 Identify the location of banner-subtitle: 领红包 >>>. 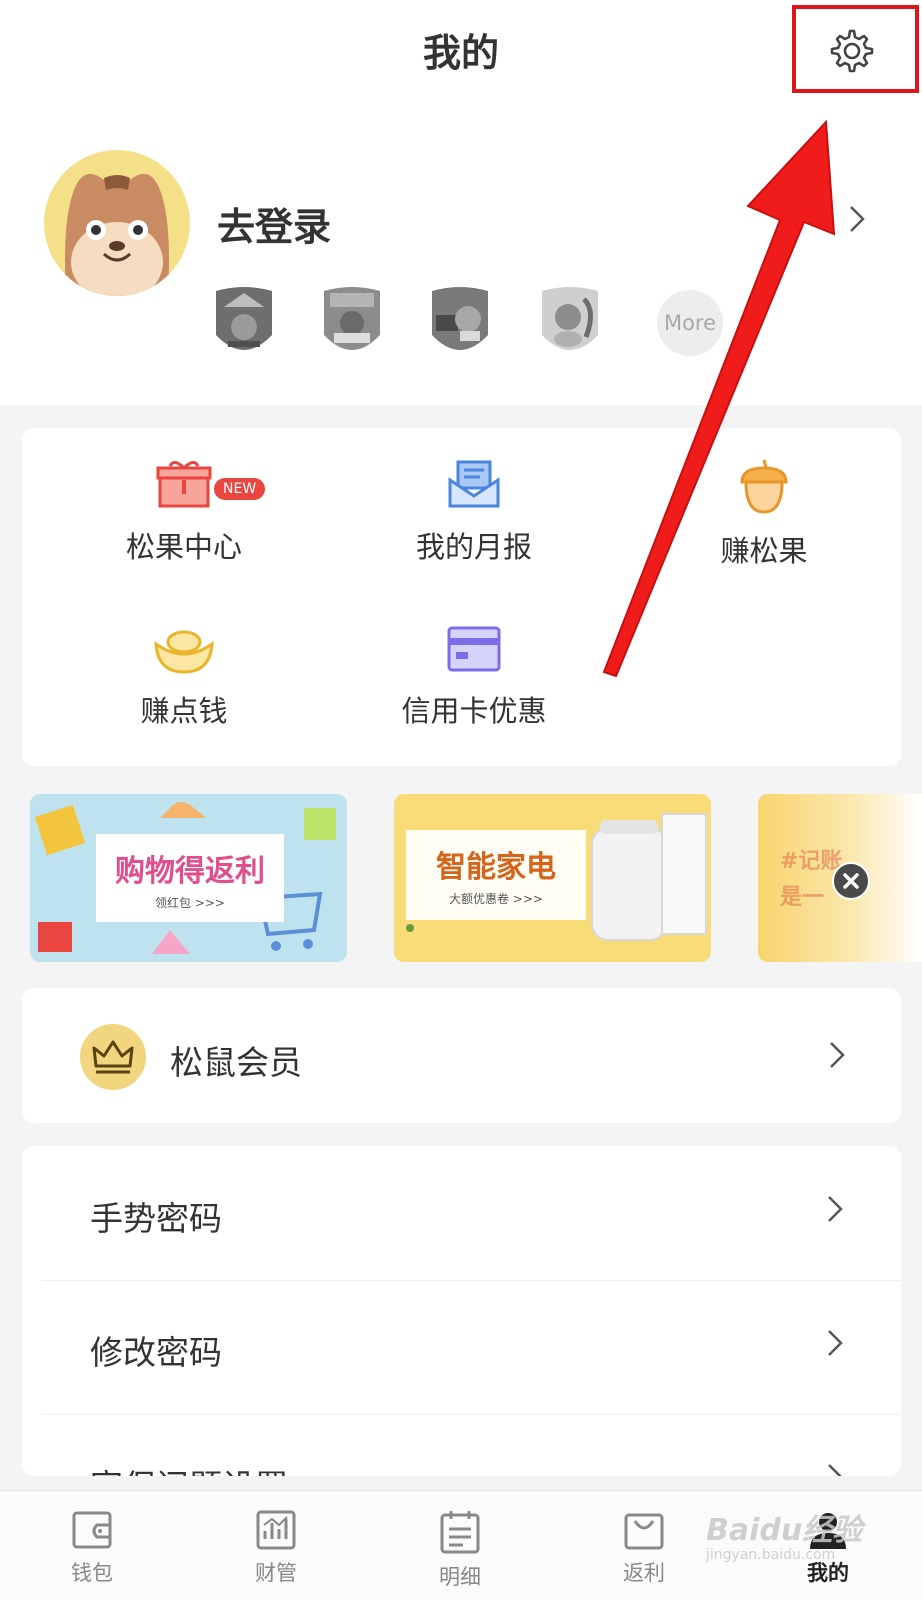
(190, 903).